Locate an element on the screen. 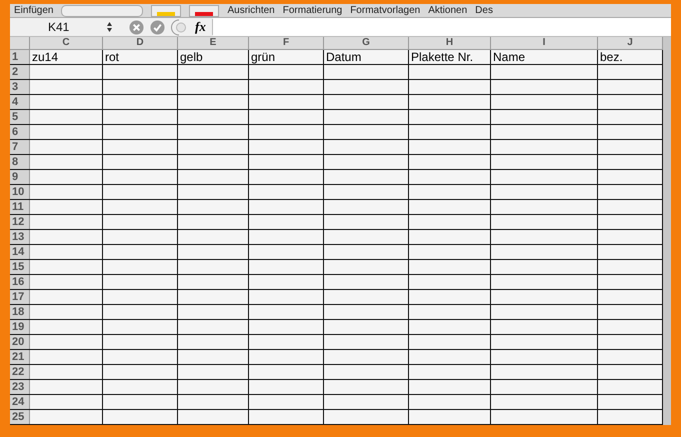 The width and height of the screenshot is (681, 437). row-header: 8 is located at coordinates (20, 162).